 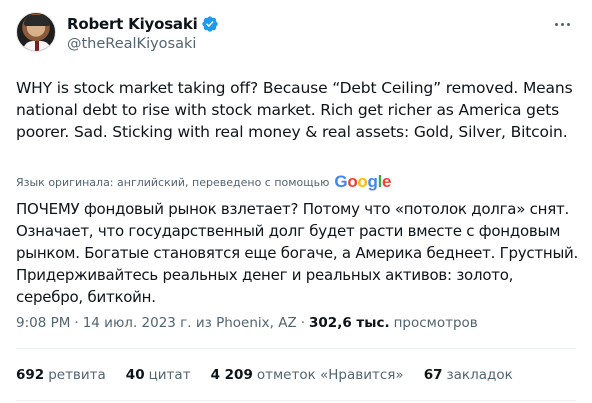 What do you see at coordinates (30, 375) in the screenshot?
I see `stat-count: 692` at bounding box center [30, 375].